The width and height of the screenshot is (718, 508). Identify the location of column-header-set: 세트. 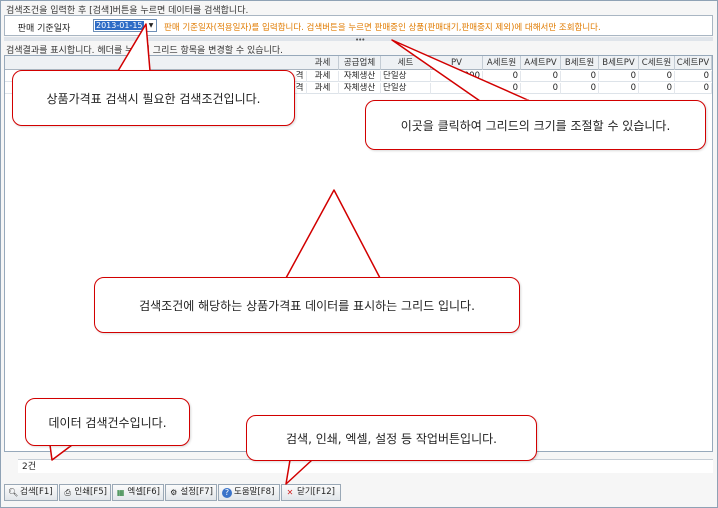
(406, 63).